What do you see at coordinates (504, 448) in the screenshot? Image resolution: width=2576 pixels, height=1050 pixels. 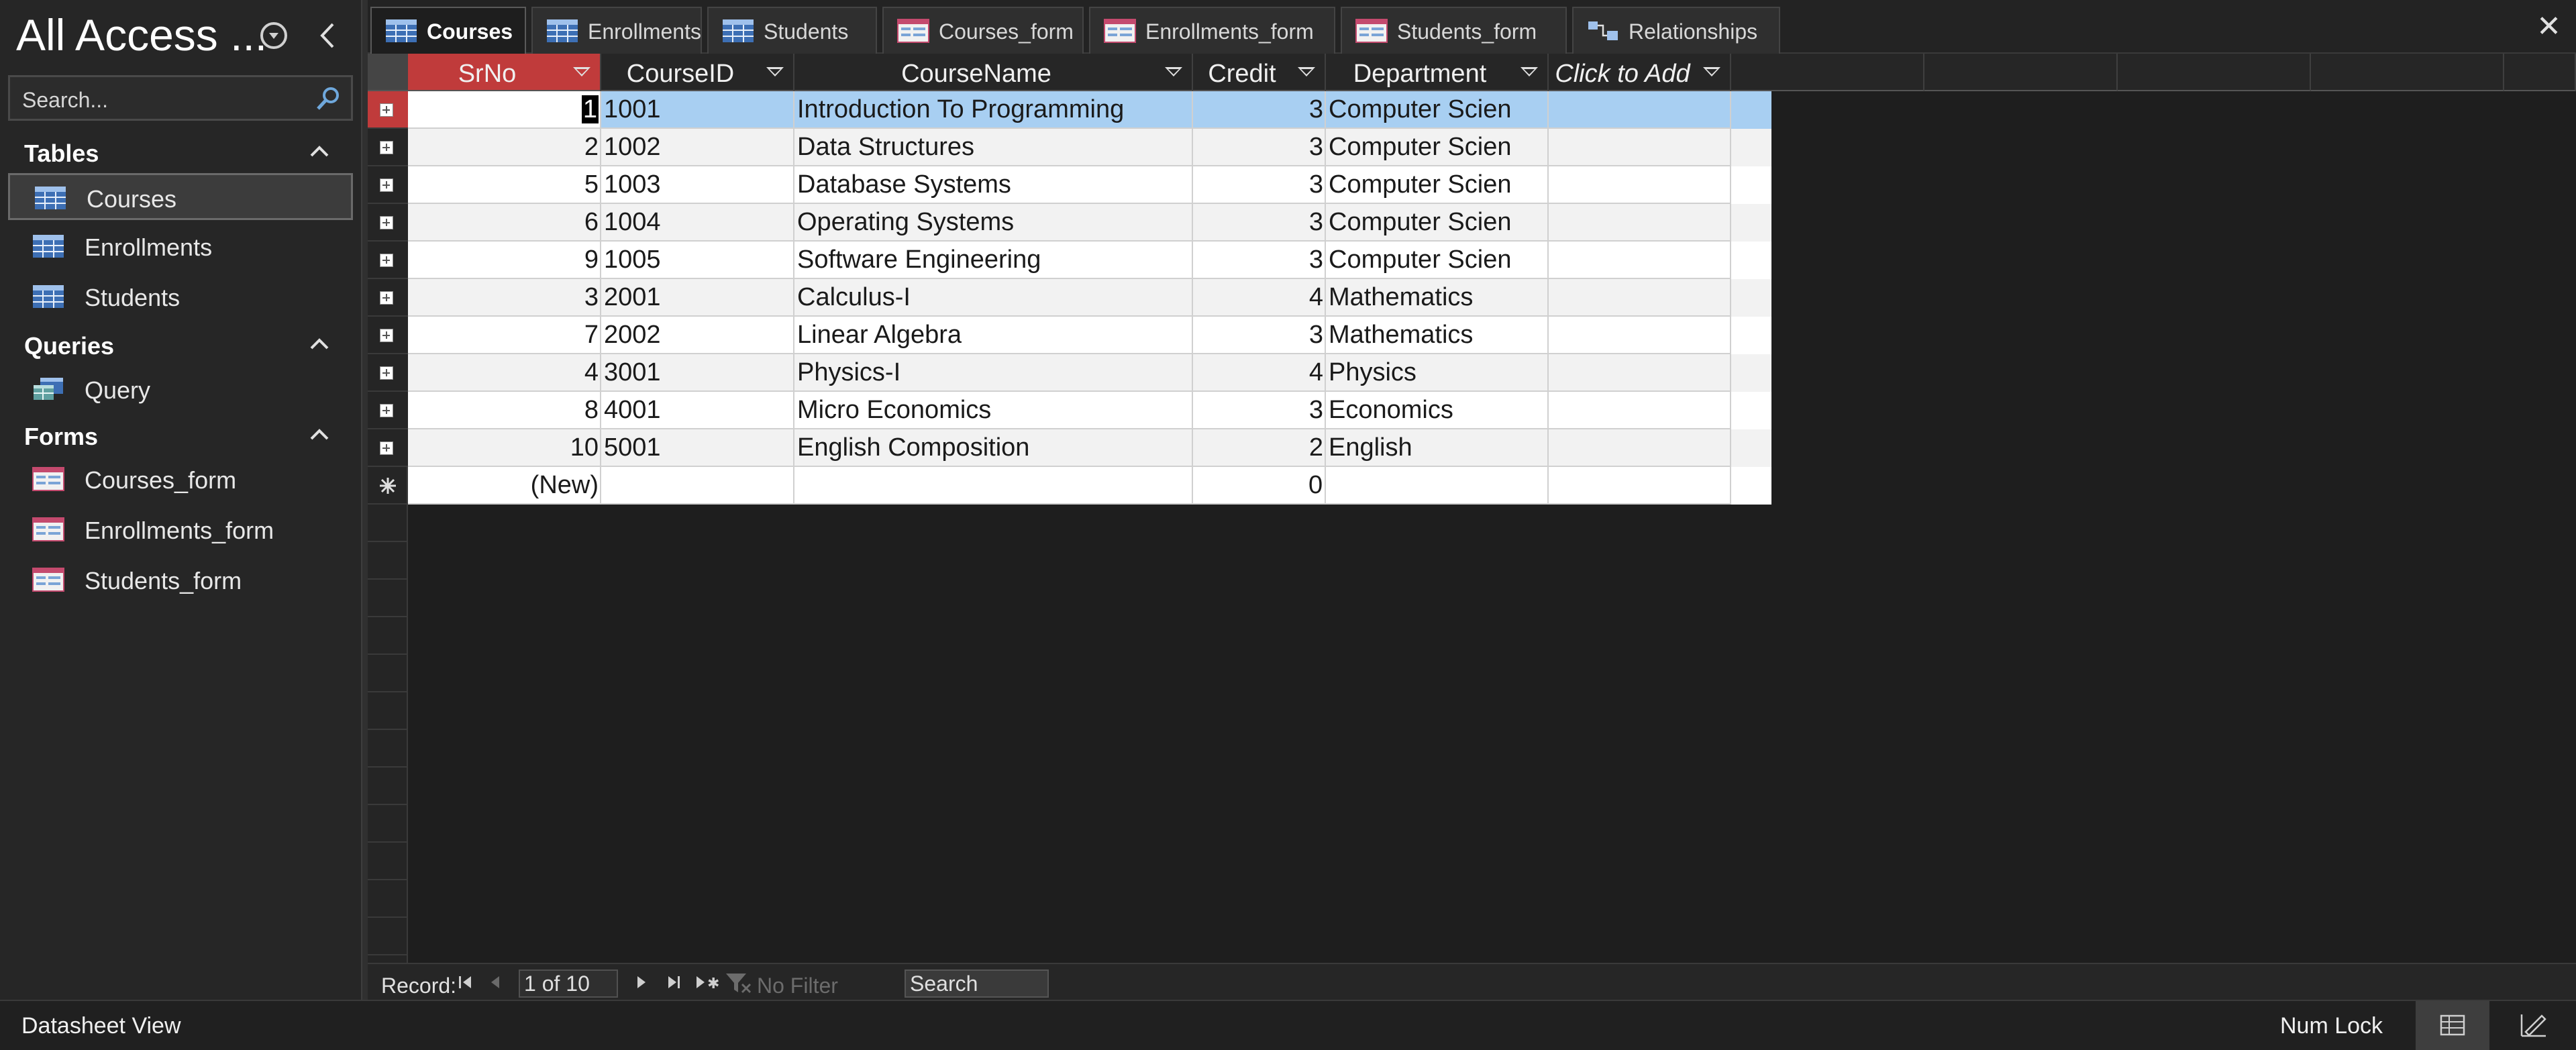 I see `cell-srno: 10` at bounding box center [504, 448].